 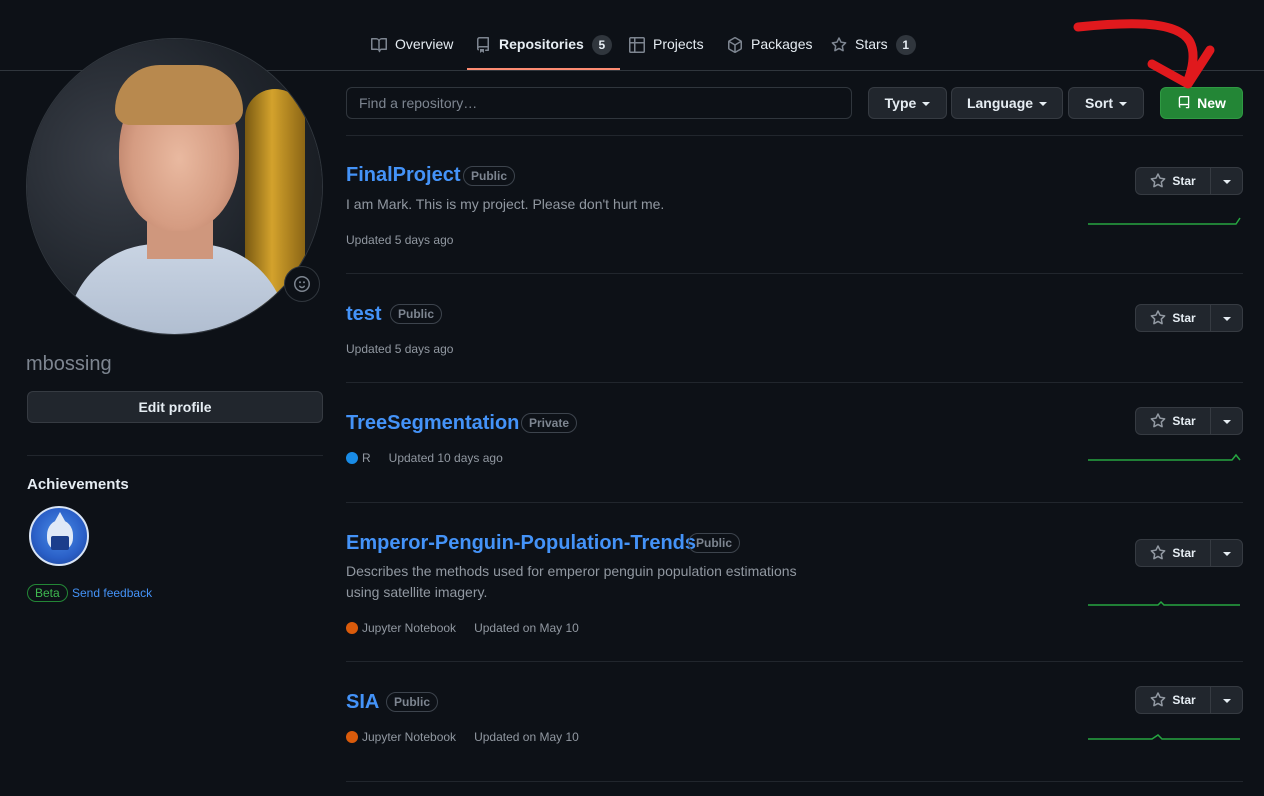 I want to click on smiley-icon, so click(x=302, y=284).